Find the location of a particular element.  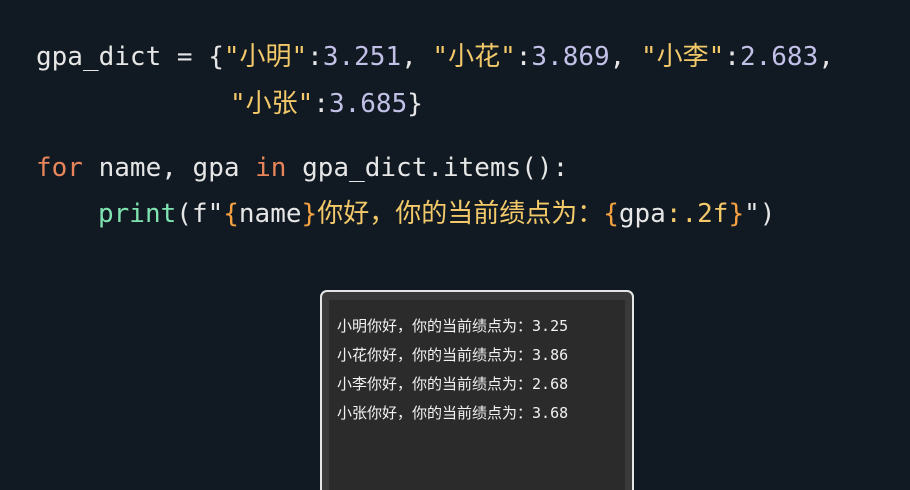

variable-name: gpa_dict is located at coordinates (99, 57).